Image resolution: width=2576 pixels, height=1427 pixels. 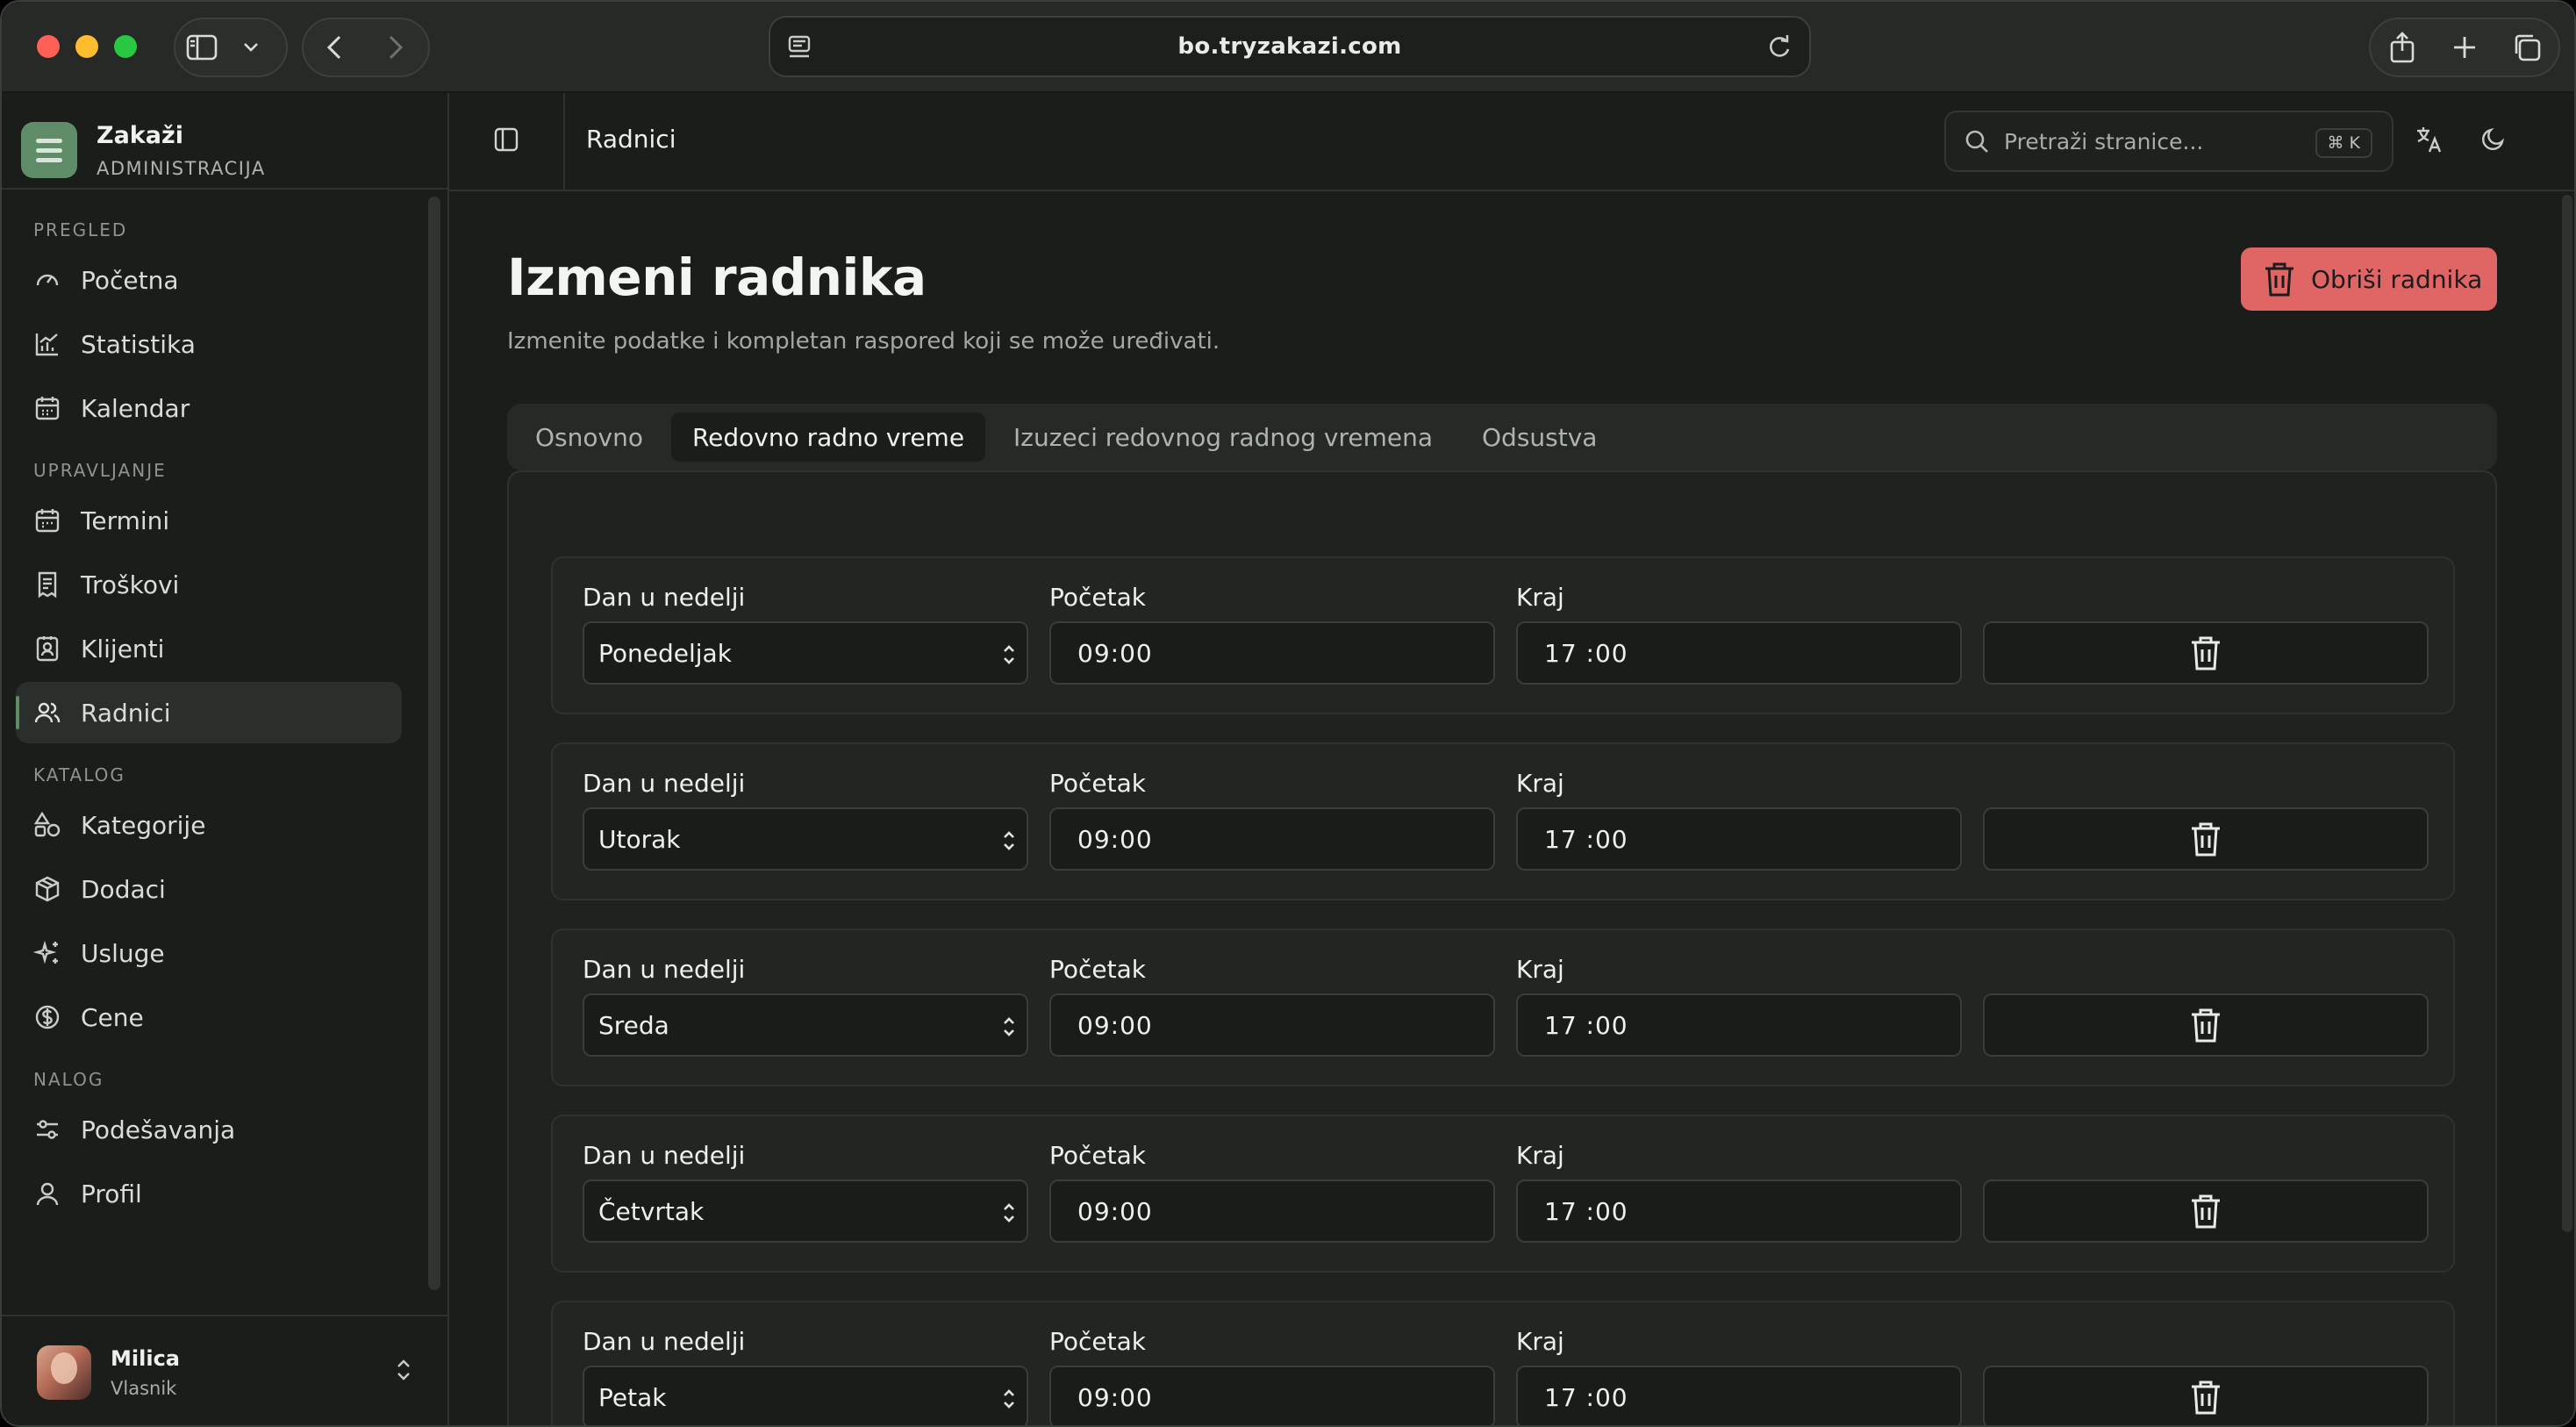 I want to click on new-tab-icon, so click(x=2464, y=47).